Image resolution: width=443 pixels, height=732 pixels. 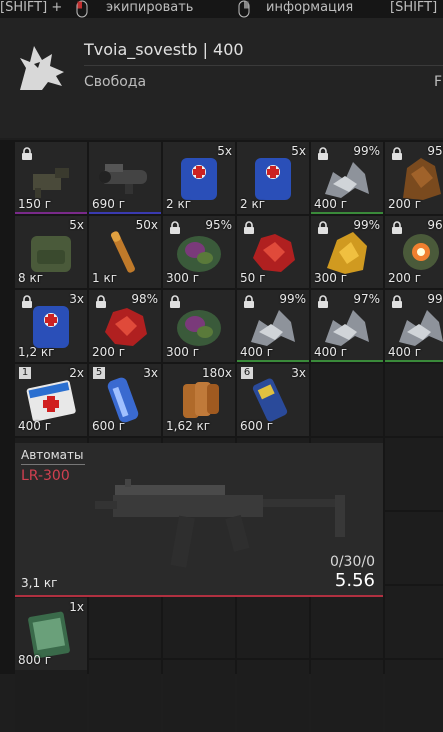 What do you see at coordinates (35, 204) in the screenshot?
I see `item-weight: 150 г` at bounding box center [35, 204].